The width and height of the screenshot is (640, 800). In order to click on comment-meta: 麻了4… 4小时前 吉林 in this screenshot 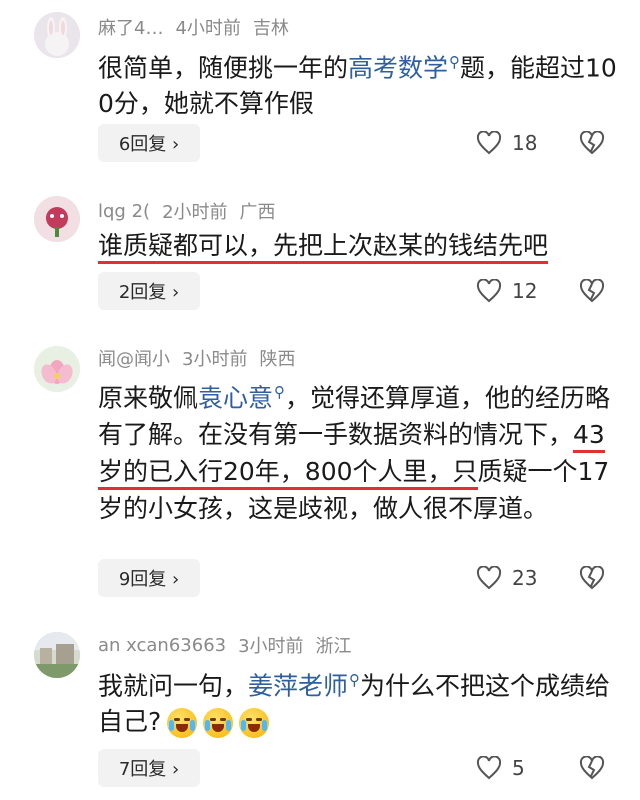, I will do `click(199, 27)`.